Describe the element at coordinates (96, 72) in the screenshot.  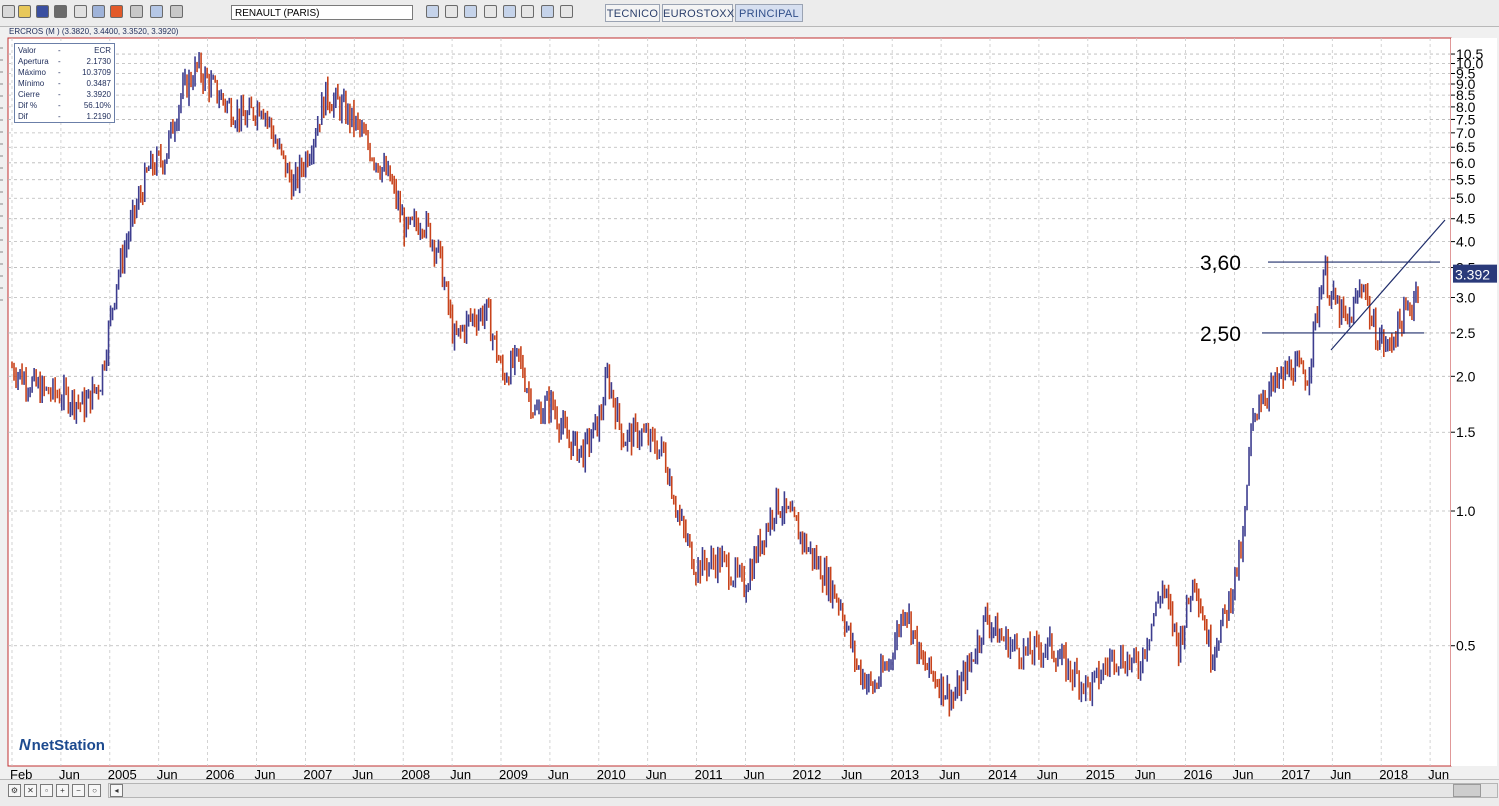
I see `info-value: 10.3709` at that location.